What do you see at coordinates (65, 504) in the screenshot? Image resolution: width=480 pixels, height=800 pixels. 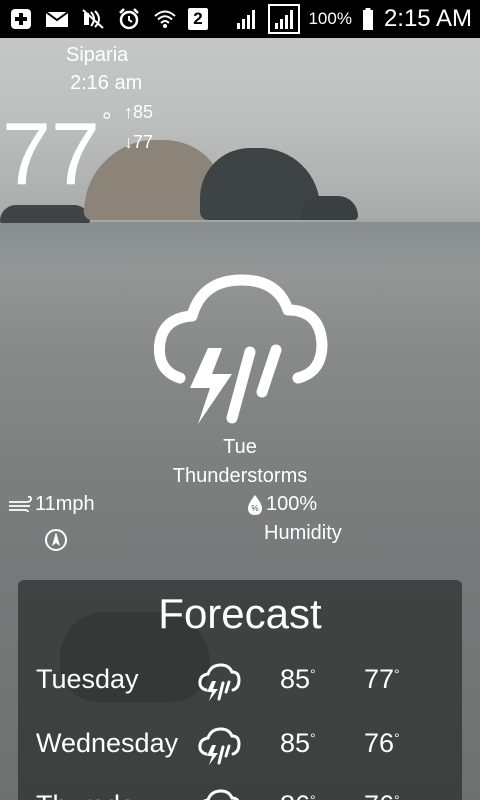 I see `wind-value: 11mph` at bounding box center [65, 504].